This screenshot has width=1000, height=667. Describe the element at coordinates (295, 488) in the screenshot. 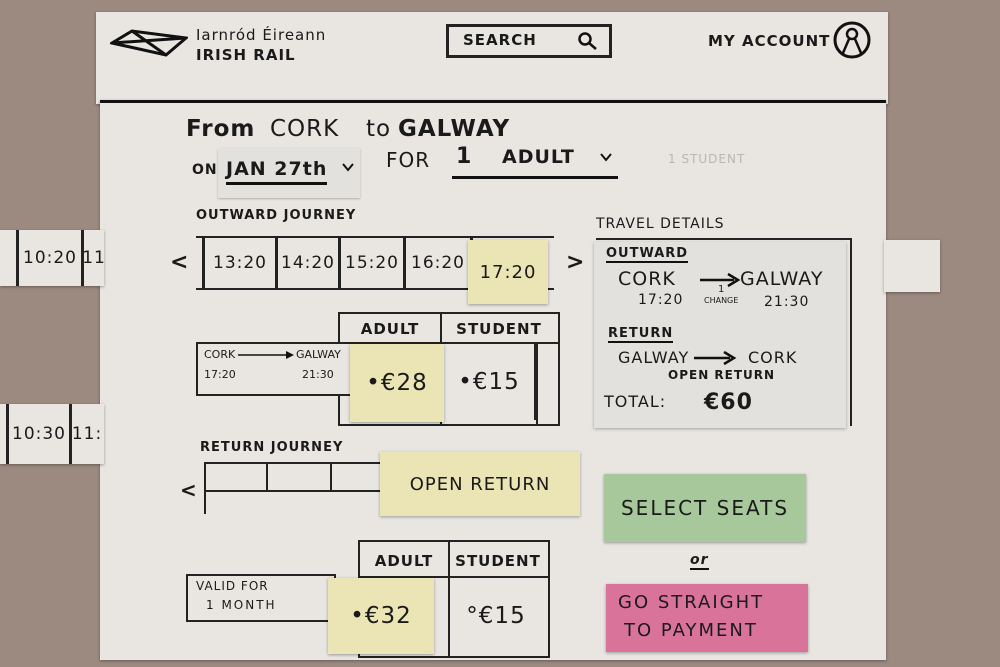

I see `return-time-strip` at that location.